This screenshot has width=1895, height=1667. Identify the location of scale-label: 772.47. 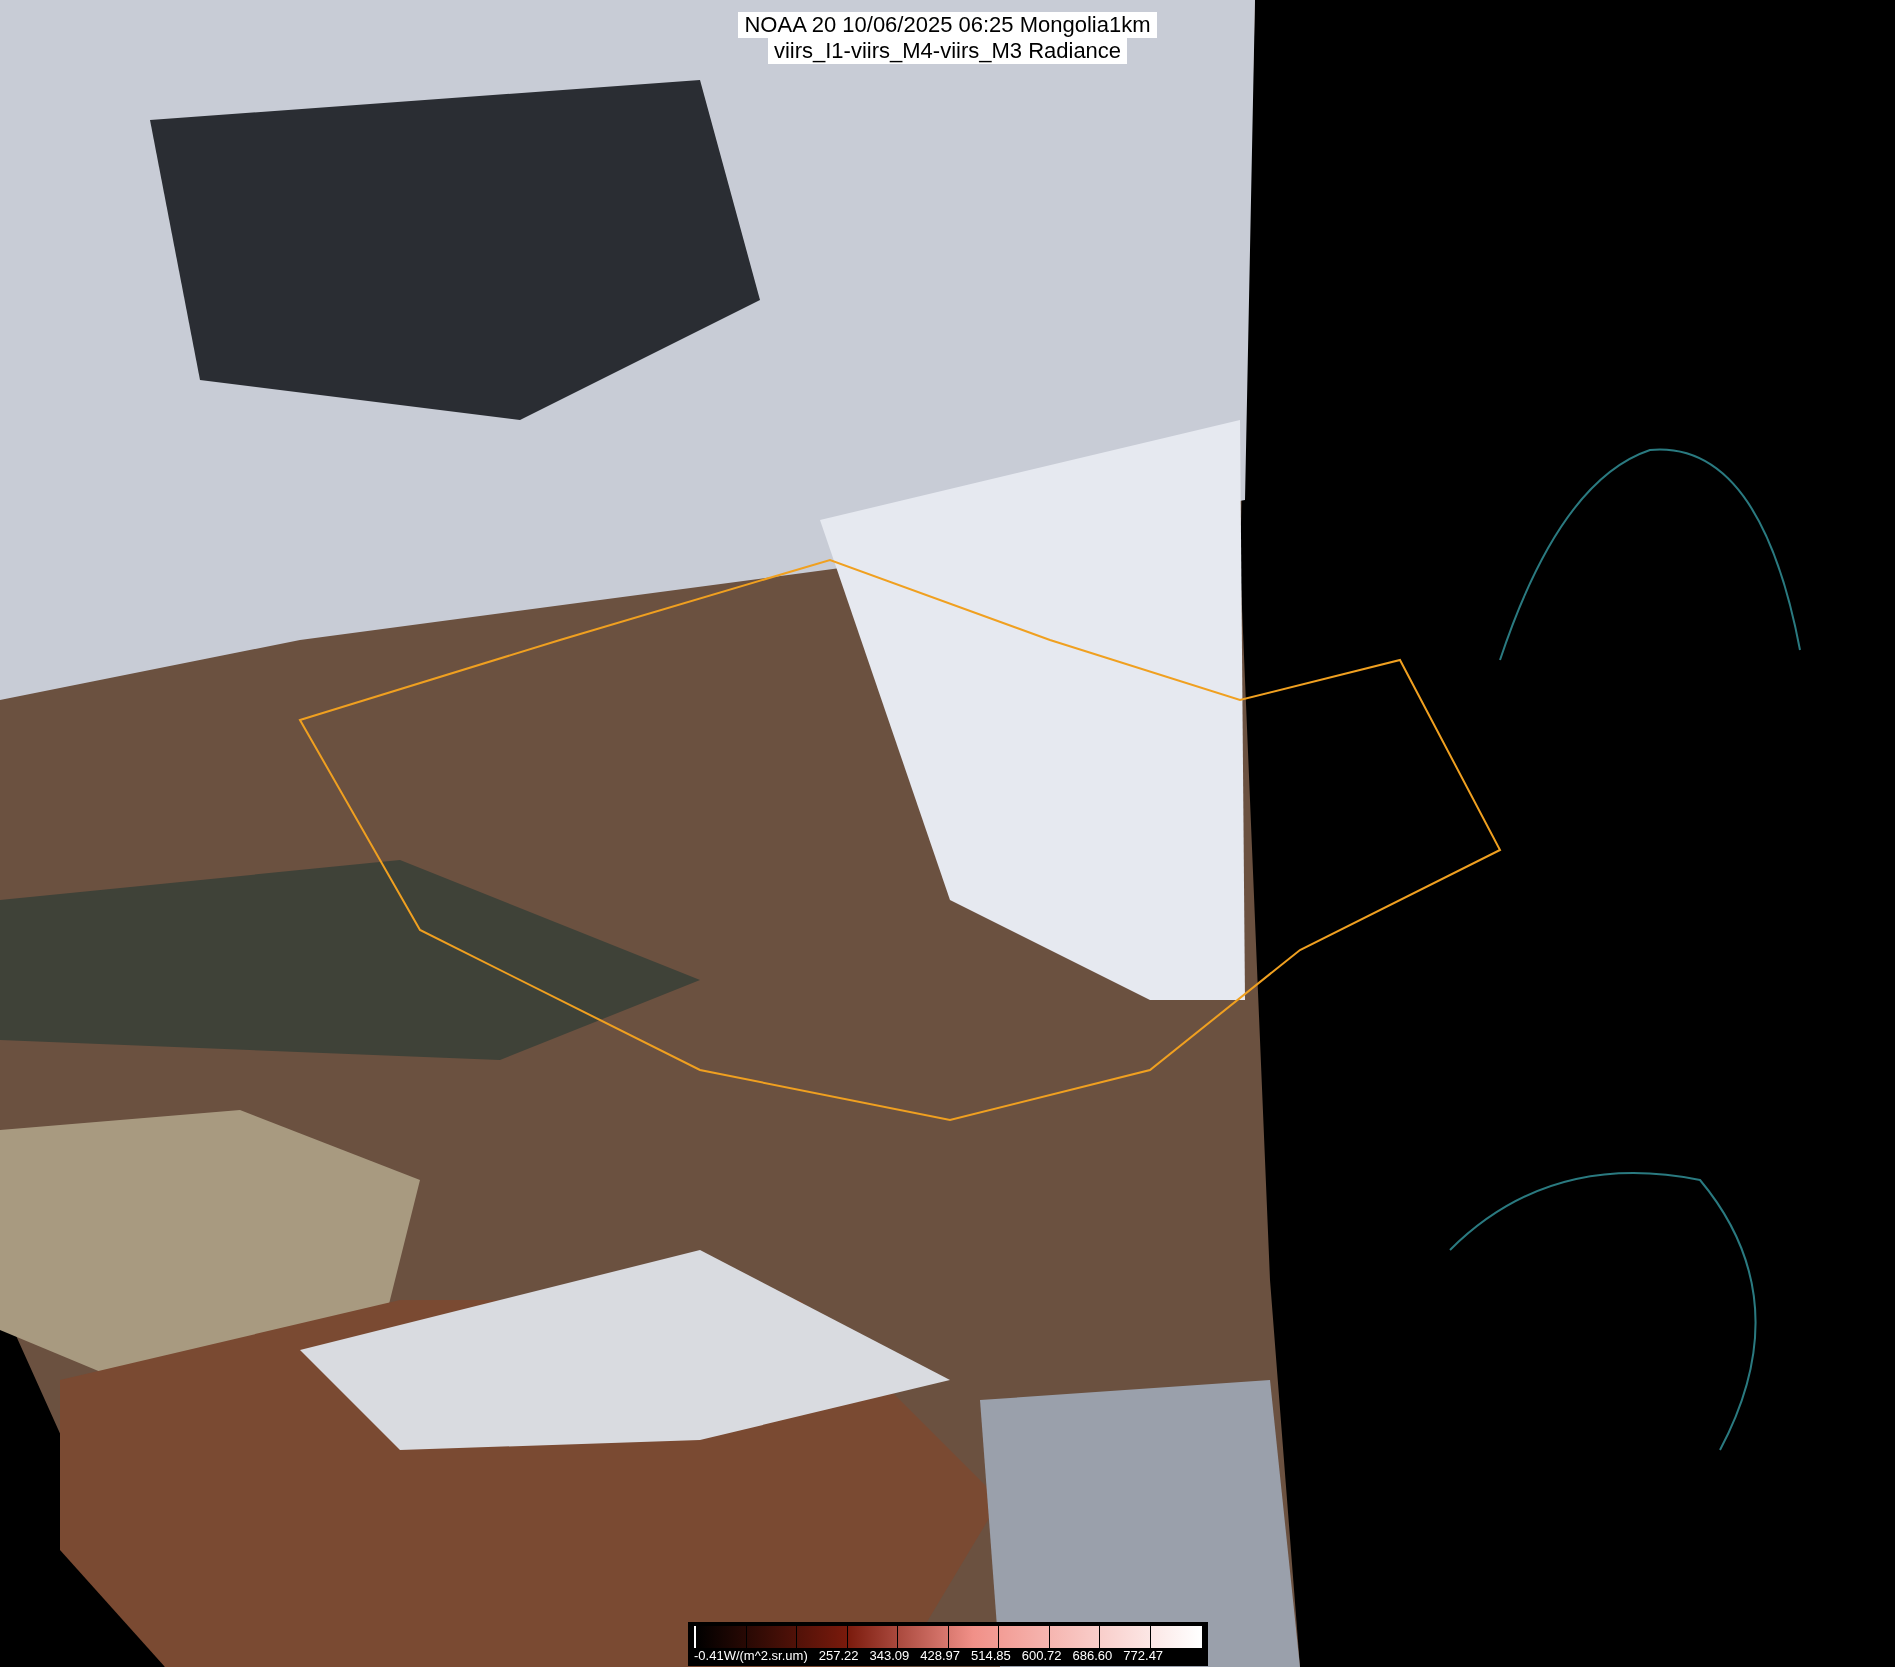
(1143, 1656).